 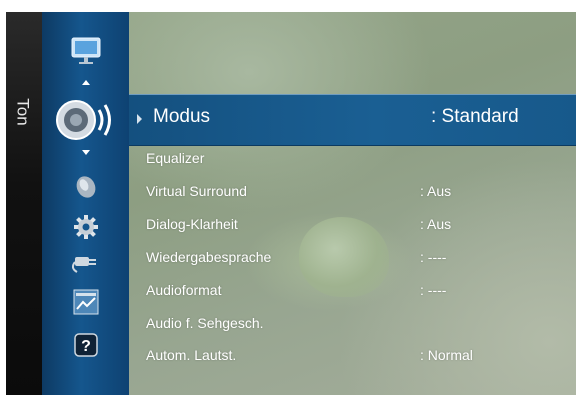 I want to click on gear-icon, so click(x=85, y=227).